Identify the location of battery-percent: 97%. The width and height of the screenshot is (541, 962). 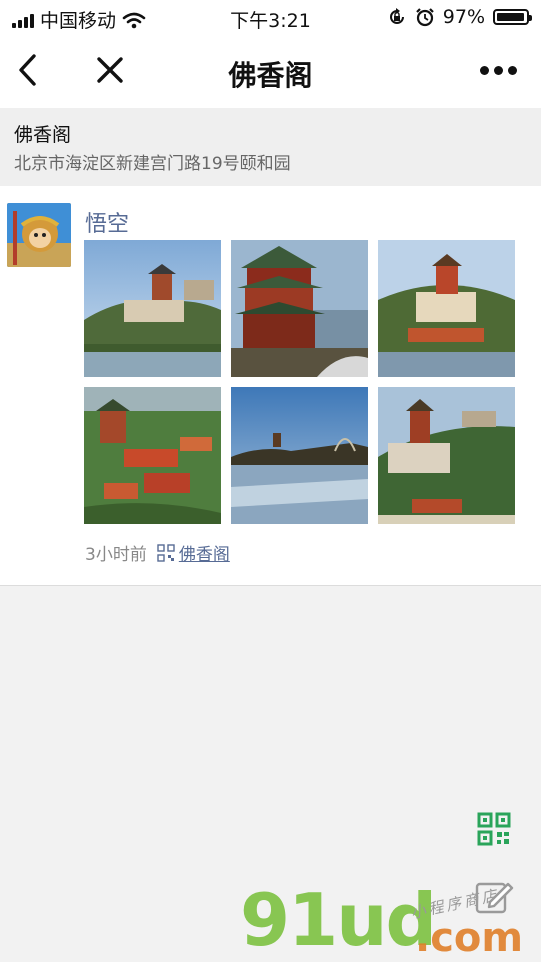
(463, 17).